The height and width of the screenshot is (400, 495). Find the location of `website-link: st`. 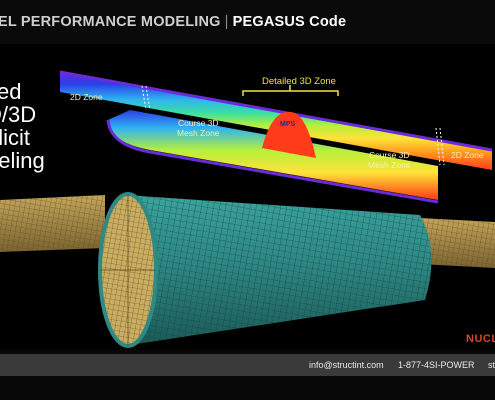

website-link: st is located at coordinates (491, 365).